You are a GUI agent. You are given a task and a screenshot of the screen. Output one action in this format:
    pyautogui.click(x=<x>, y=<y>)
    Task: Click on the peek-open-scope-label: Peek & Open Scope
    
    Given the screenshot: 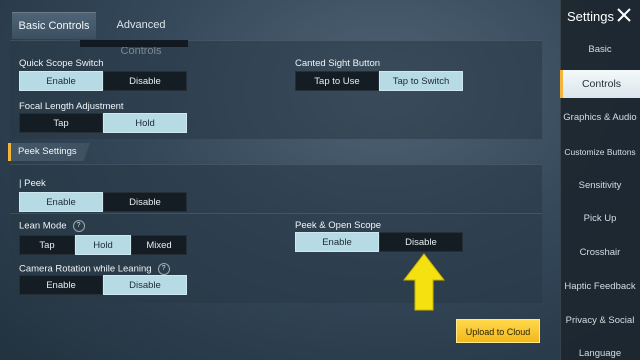 What is the action you would take?
    pyautogui.click(x=338, y=225)
    